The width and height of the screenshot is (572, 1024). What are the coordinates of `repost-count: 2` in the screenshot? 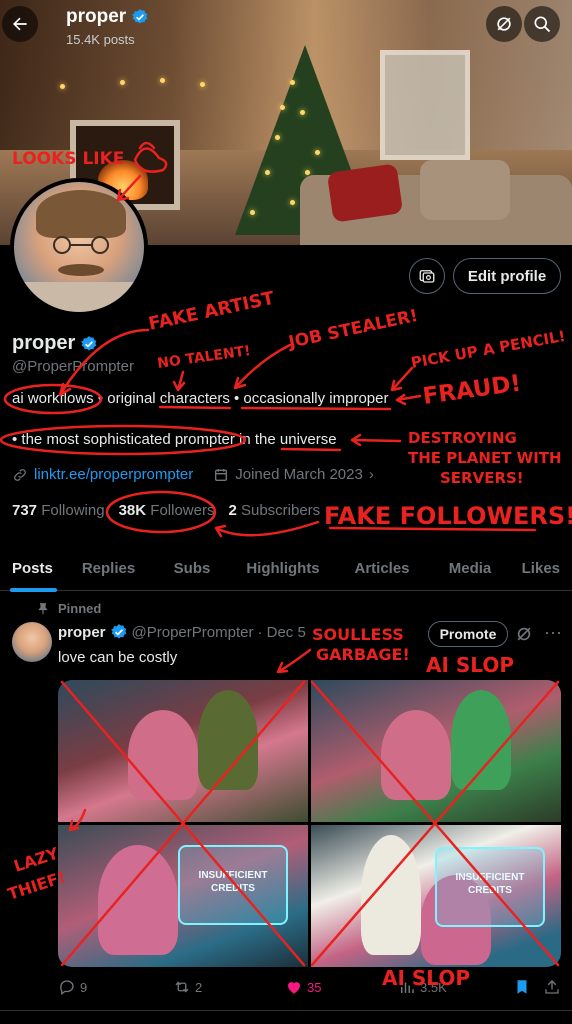 It's located at (199, 987).